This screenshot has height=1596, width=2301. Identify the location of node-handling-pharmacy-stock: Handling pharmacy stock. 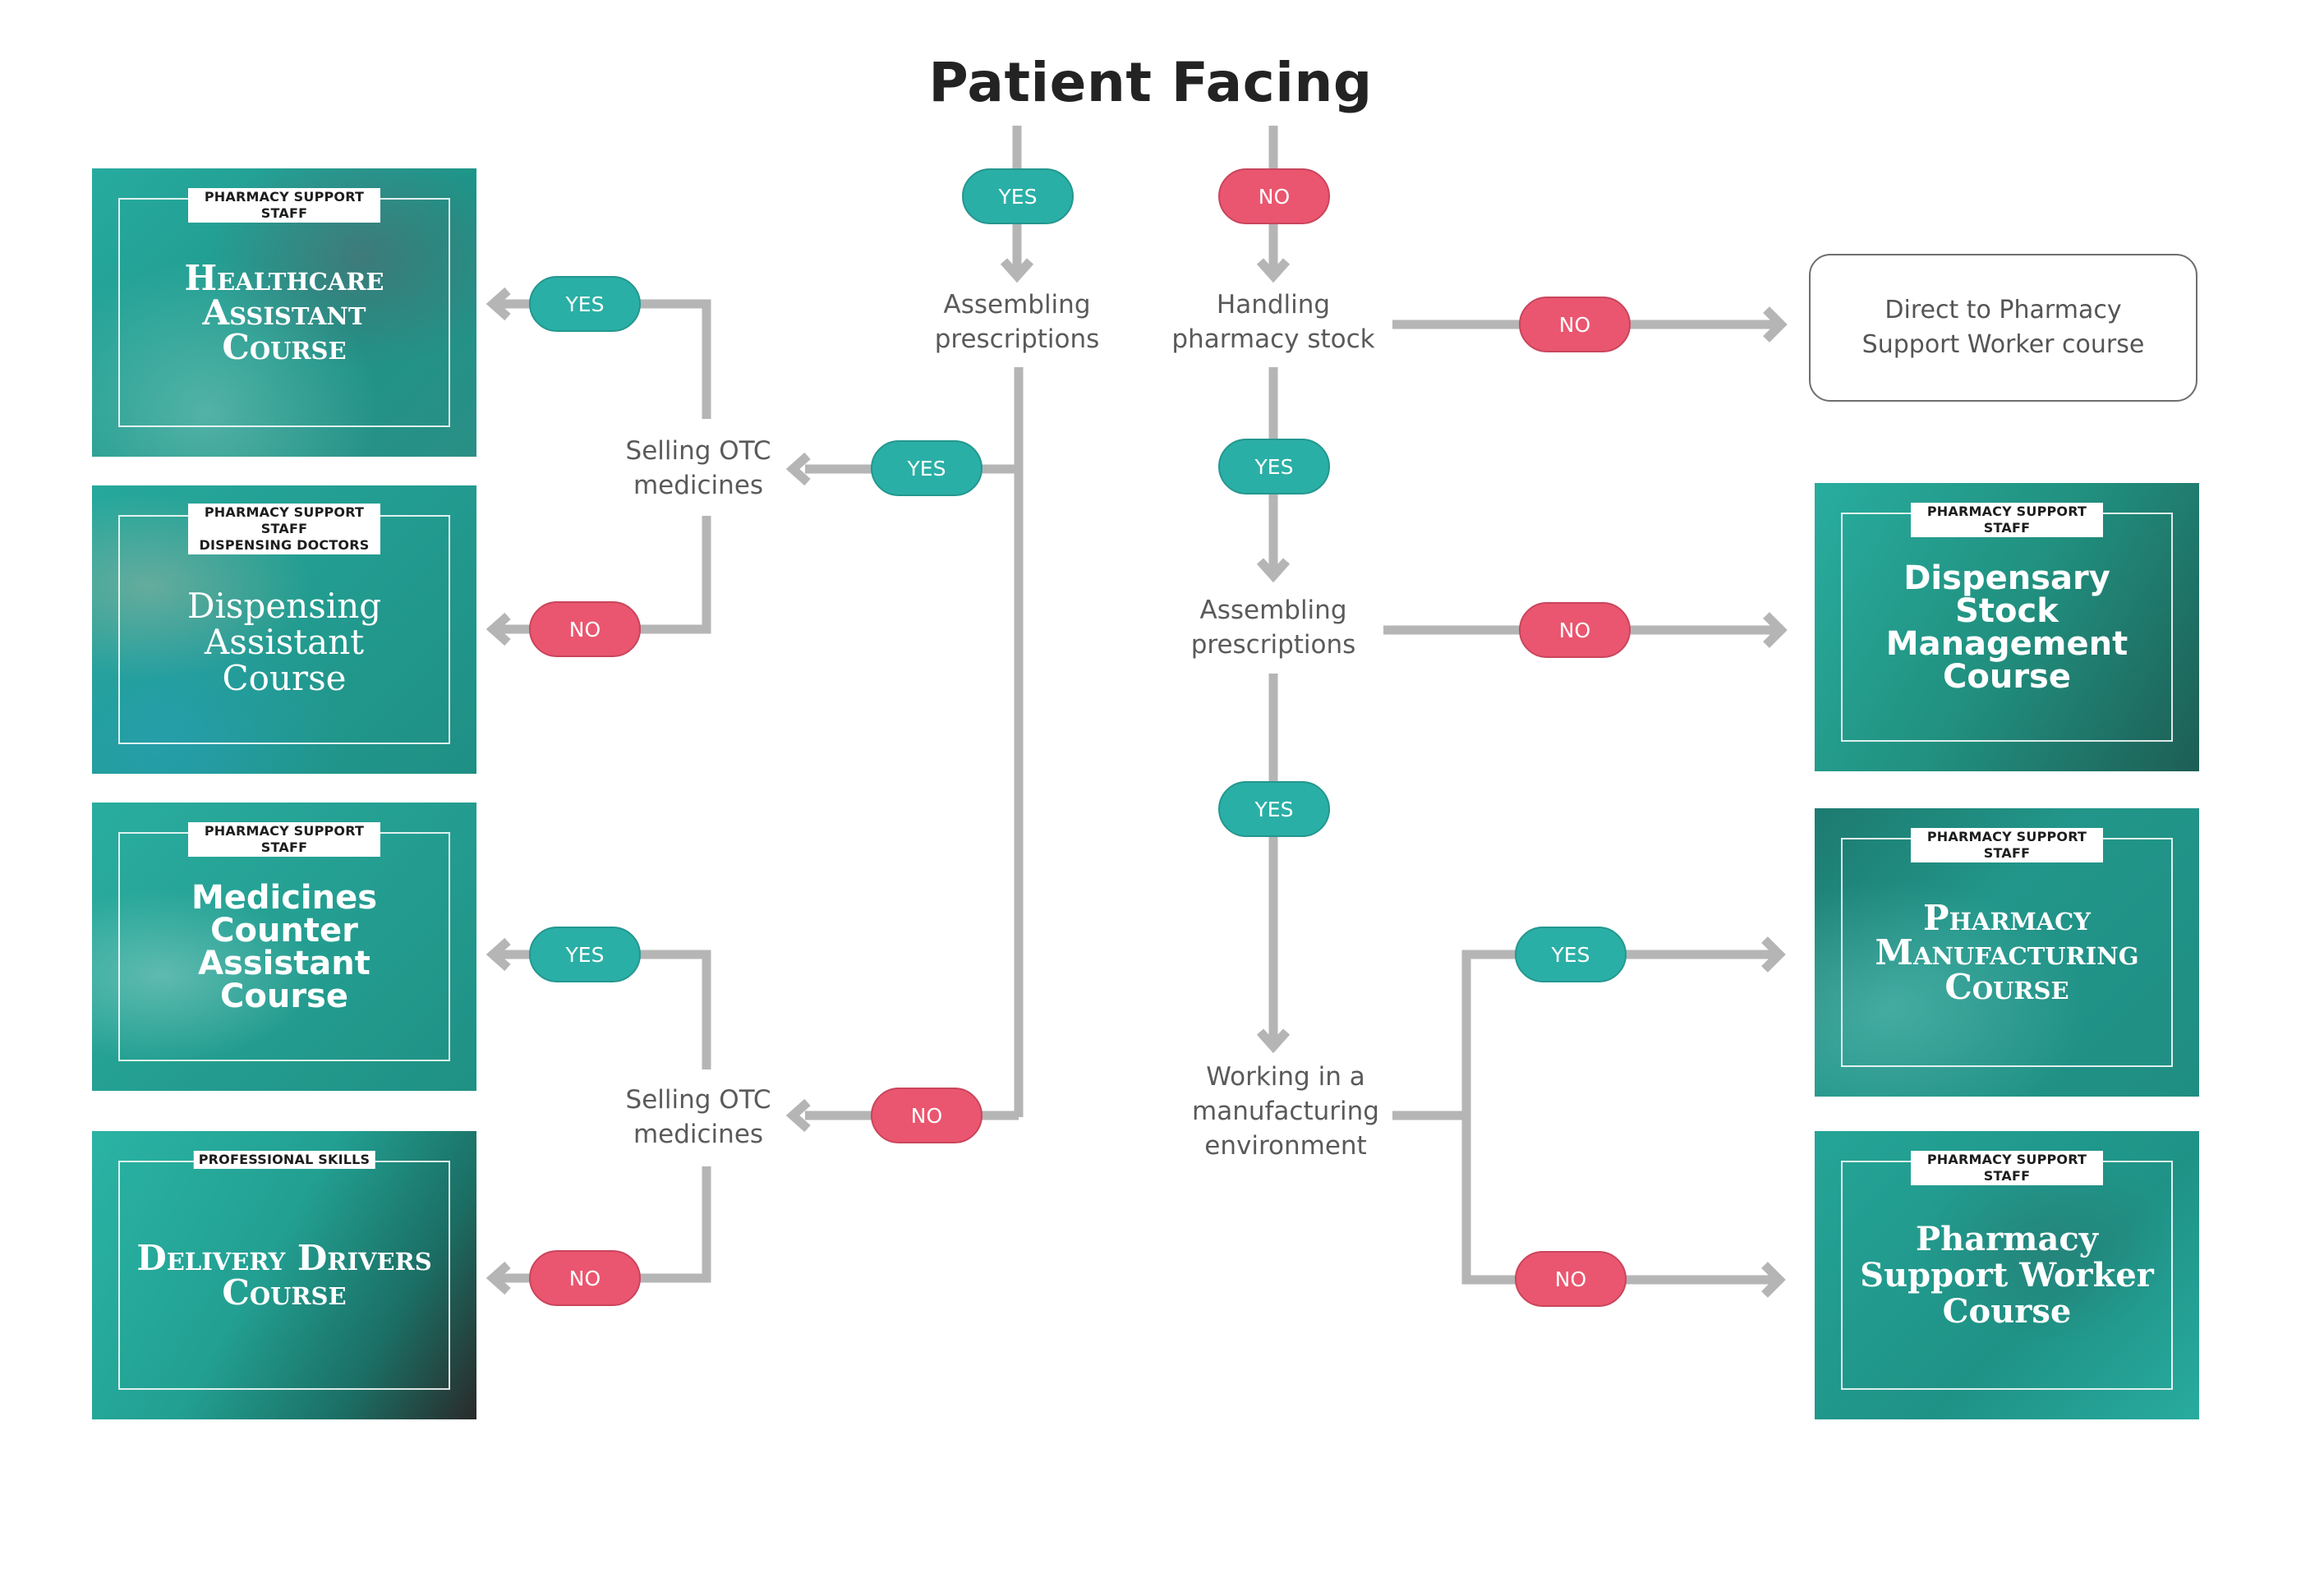
(1273, 322).